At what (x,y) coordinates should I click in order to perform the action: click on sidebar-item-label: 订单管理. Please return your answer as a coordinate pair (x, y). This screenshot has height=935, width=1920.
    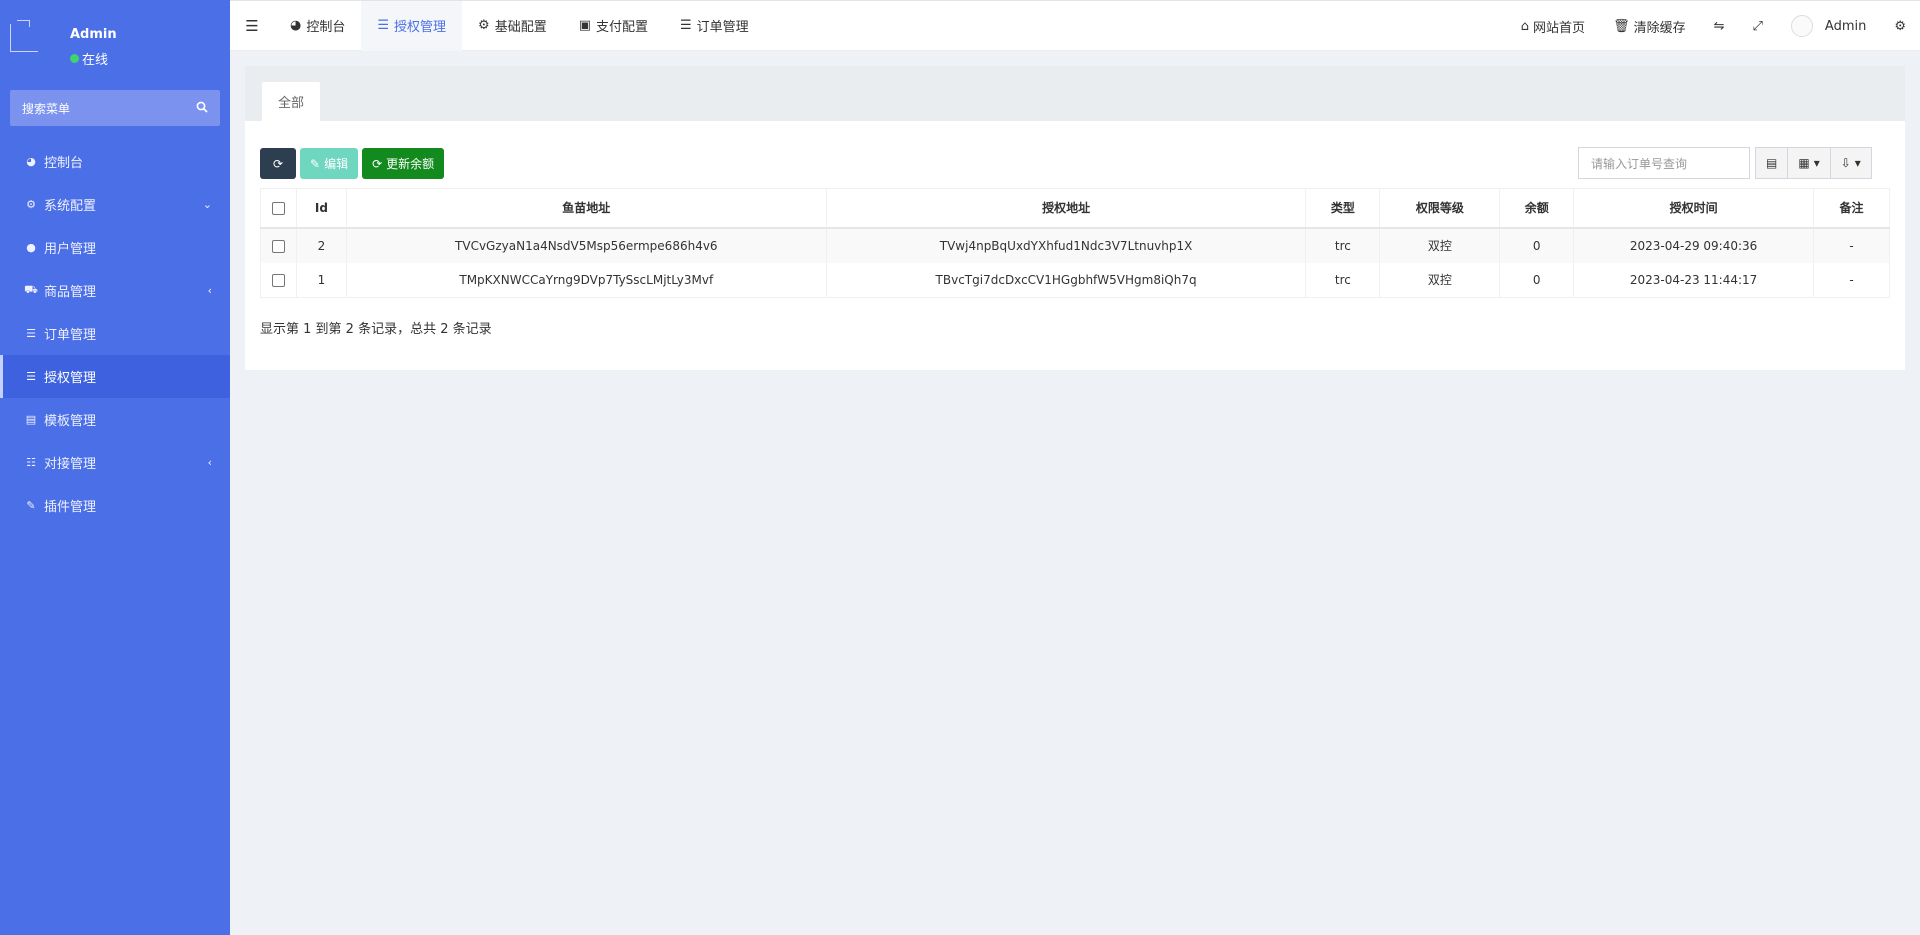
    Looking at the image, I should click on (70, 335).